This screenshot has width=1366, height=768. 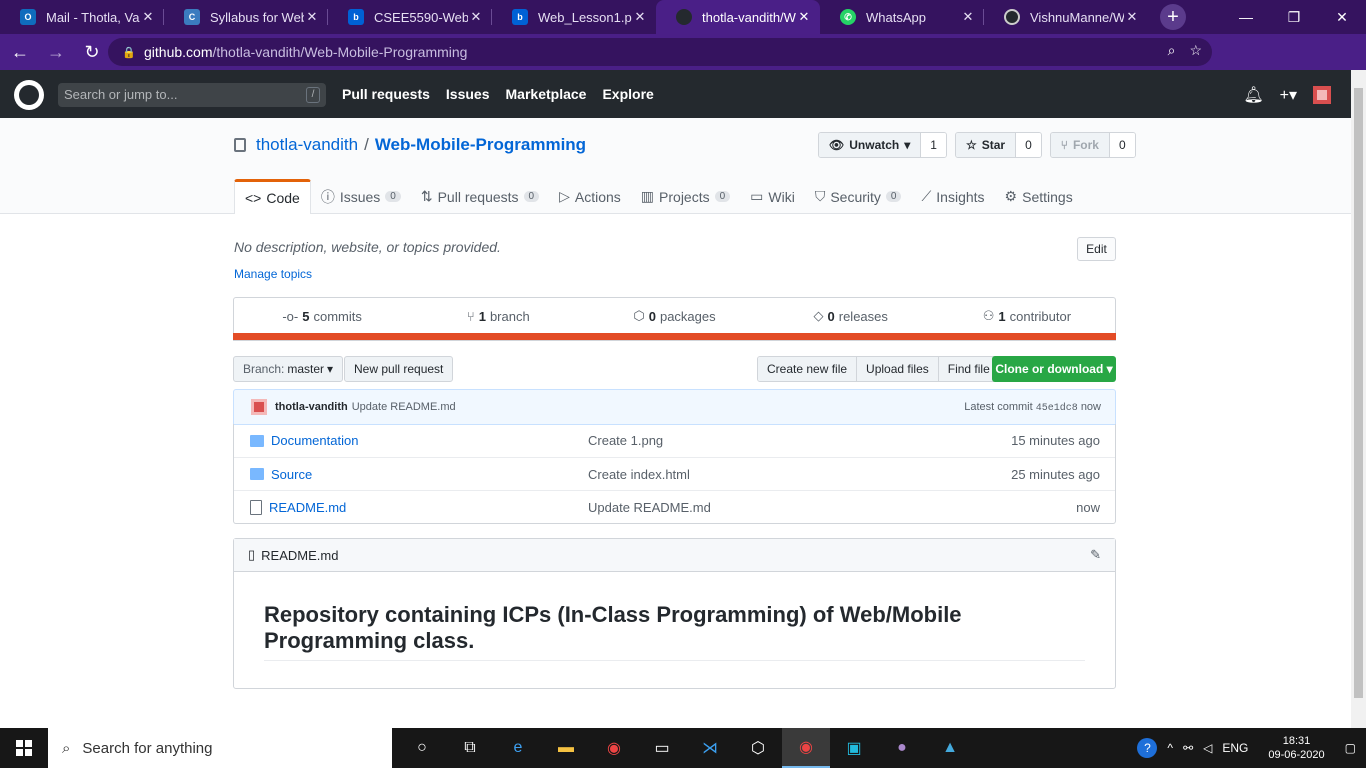 I want to click on github-logo-icon, so click(x=29, y=95).